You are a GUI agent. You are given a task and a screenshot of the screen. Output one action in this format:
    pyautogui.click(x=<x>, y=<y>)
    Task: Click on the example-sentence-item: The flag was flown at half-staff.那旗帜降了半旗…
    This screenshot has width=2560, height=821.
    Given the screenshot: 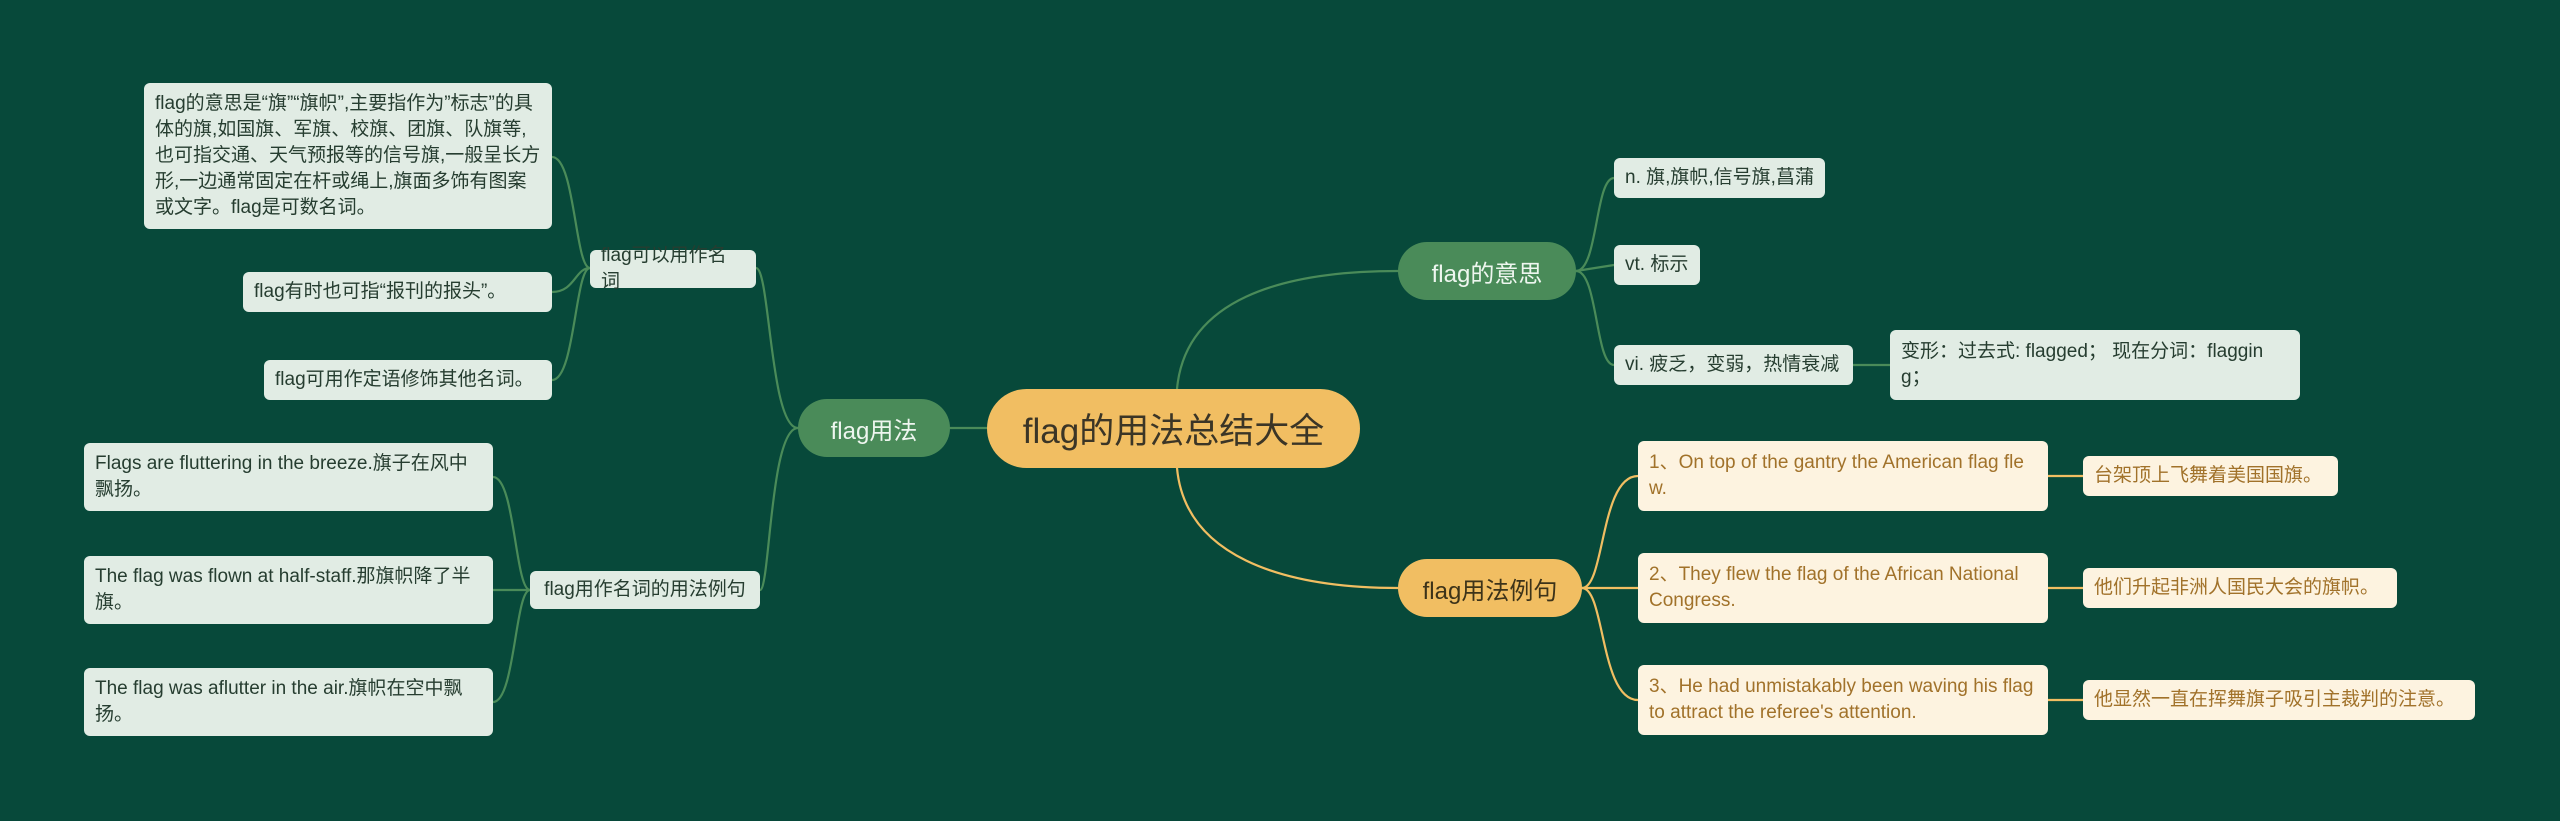 What is the action you would take?
    pyautogui.click(x=288, y=590)
    